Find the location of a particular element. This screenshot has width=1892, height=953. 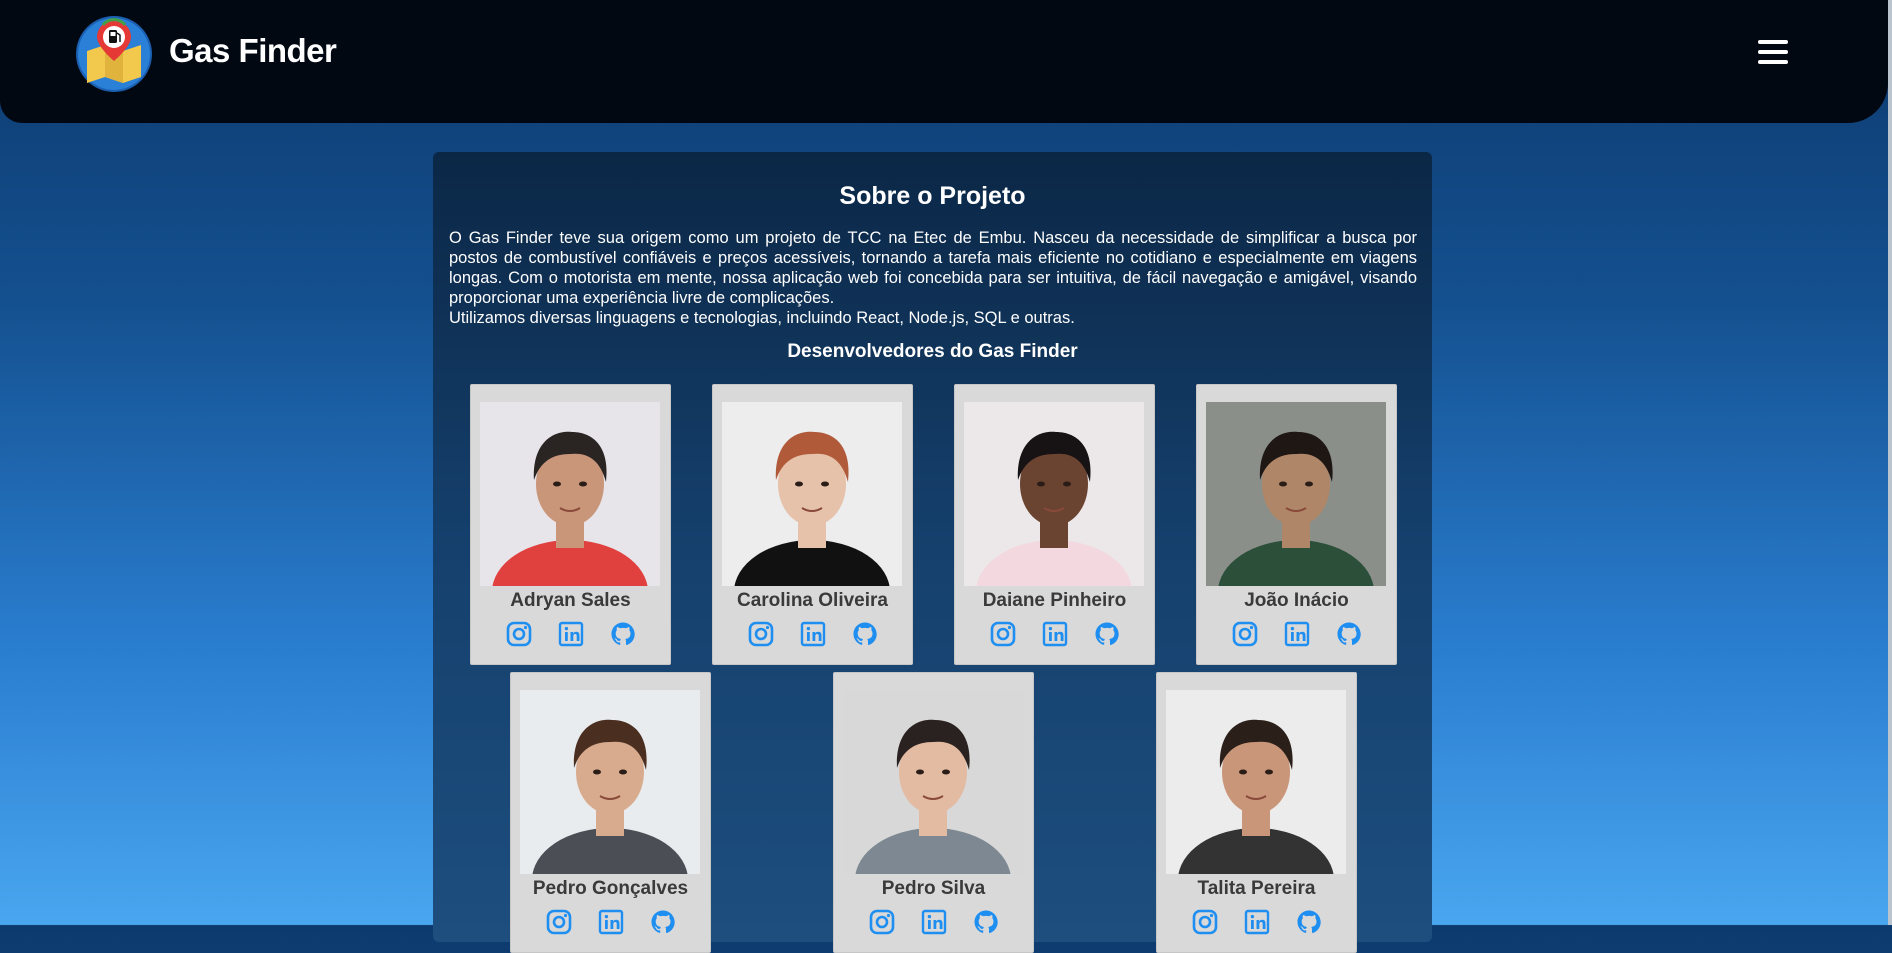

developers-title: Desenvolvedores do Gas Finder is located at coordinates (932, 351).